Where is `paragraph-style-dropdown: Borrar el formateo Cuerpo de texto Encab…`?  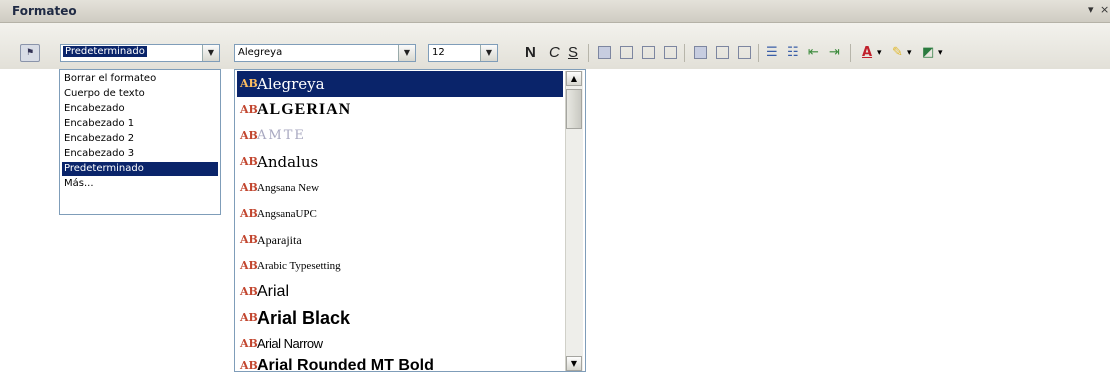
paragraph-style-dropdown: Borrar el formateo Cuerpo de texto Encab… is located at coordinates (140, 142).